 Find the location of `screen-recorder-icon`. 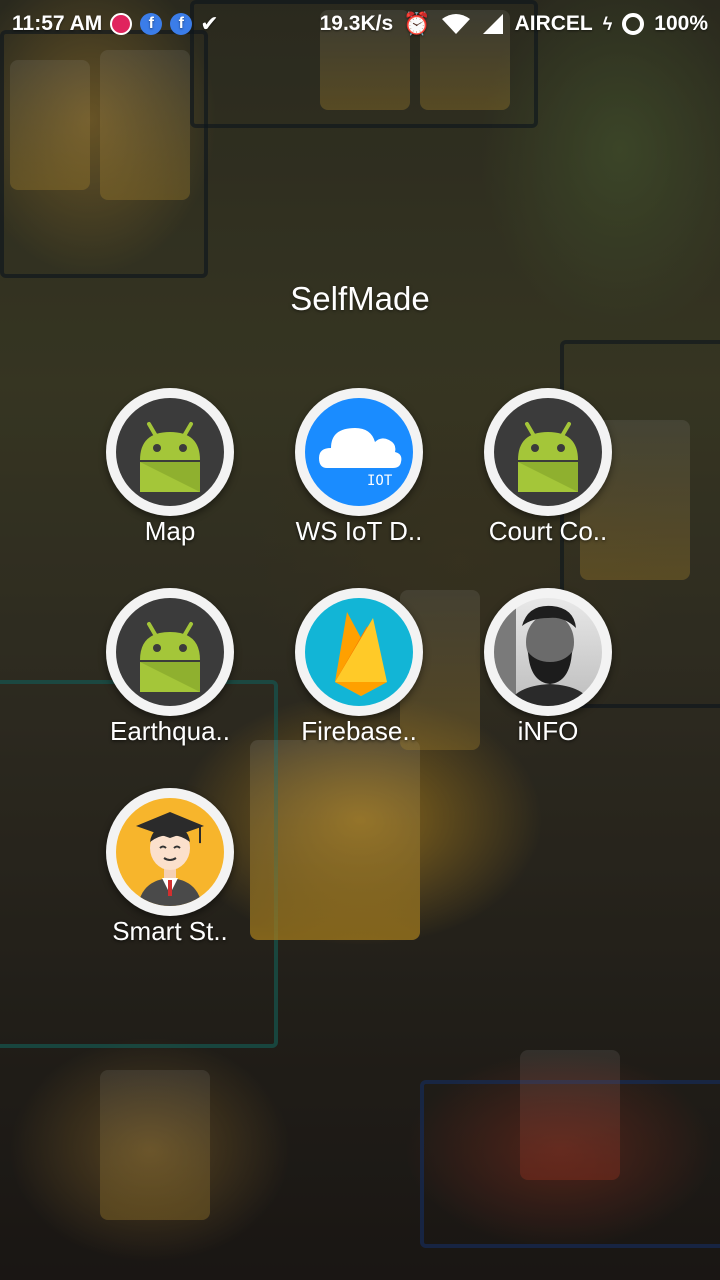

screen-recorder-icon is located at coordinates (121, 24).